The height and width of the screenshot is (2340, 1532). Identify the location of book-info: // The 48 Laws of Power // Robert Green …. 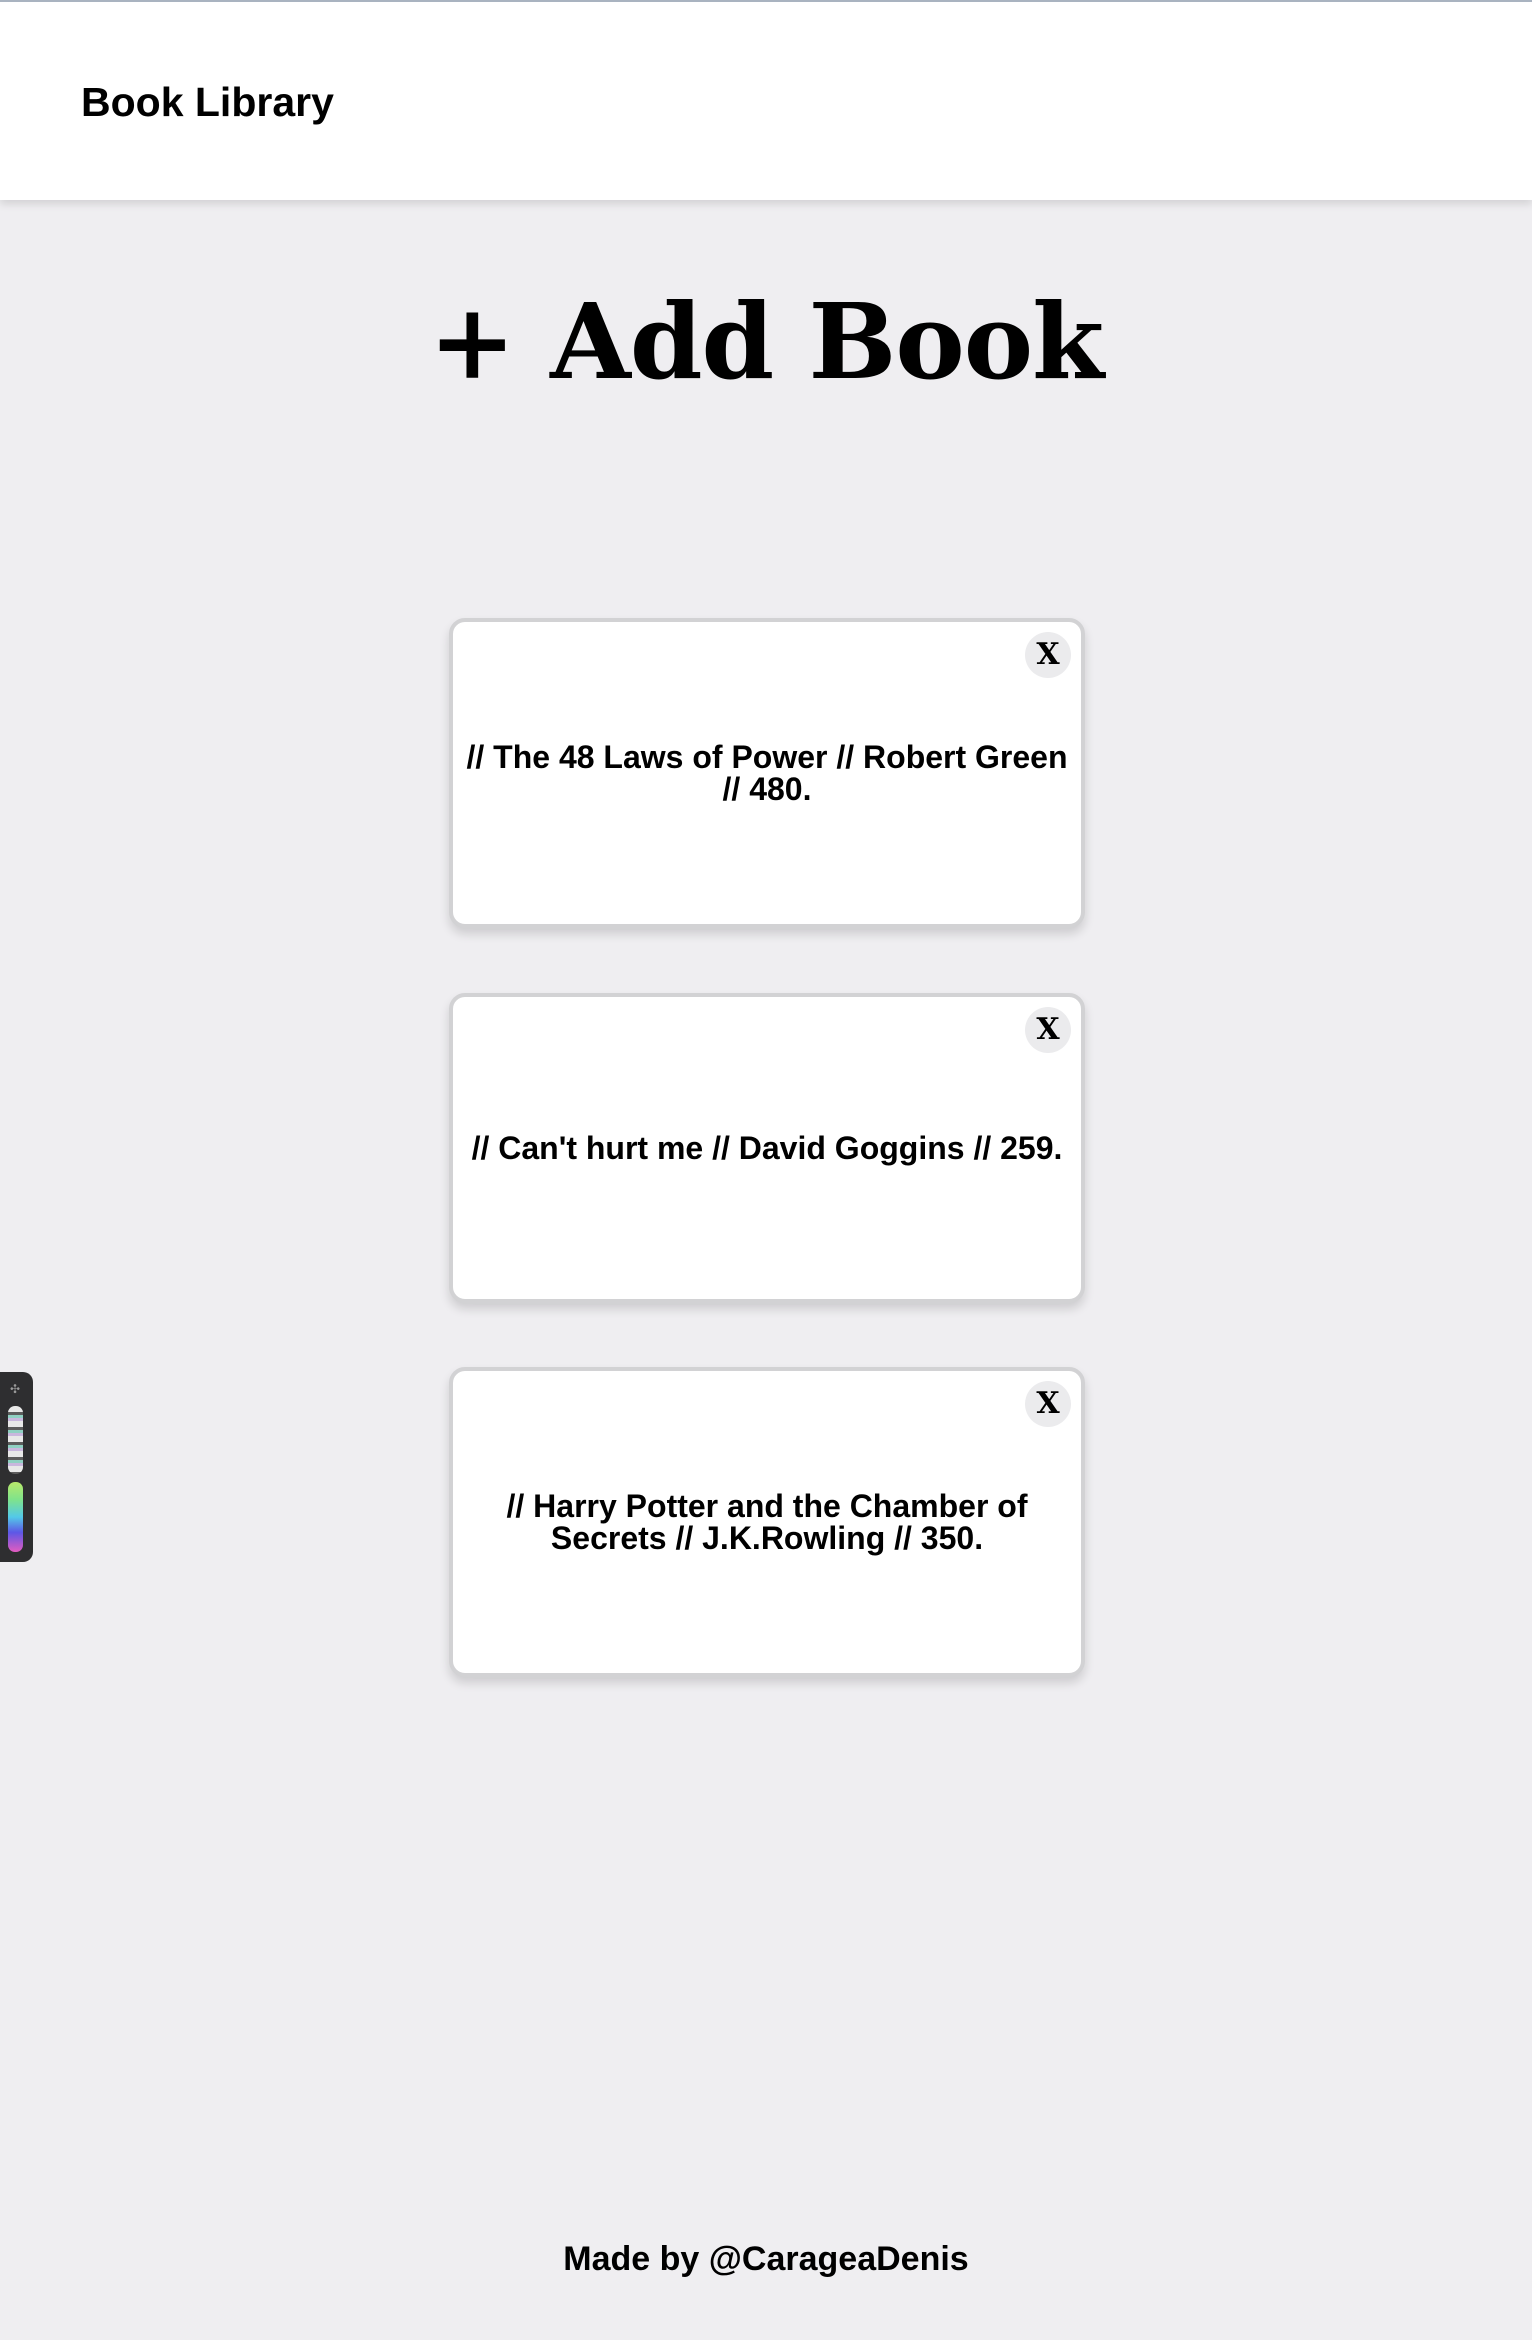
(767, 773).